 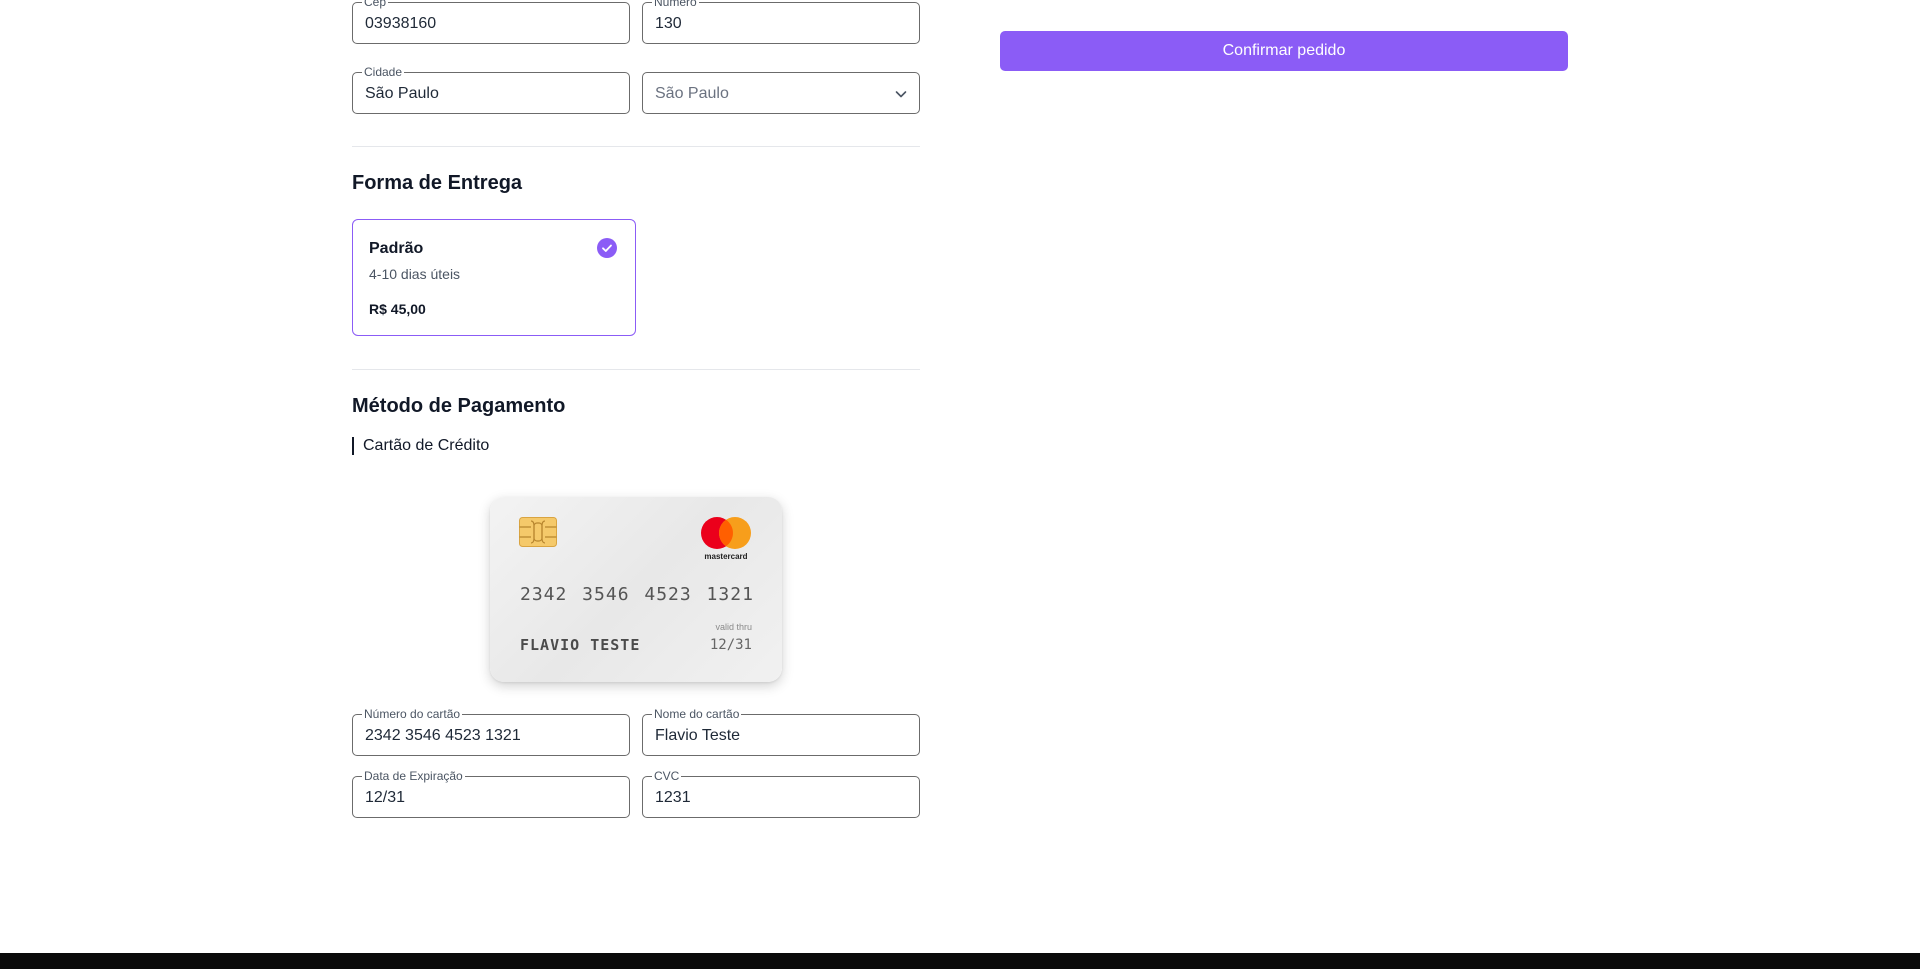 I want to click on card-preview-holder: FLAVIO TESTE, so click(x=580, y=645).